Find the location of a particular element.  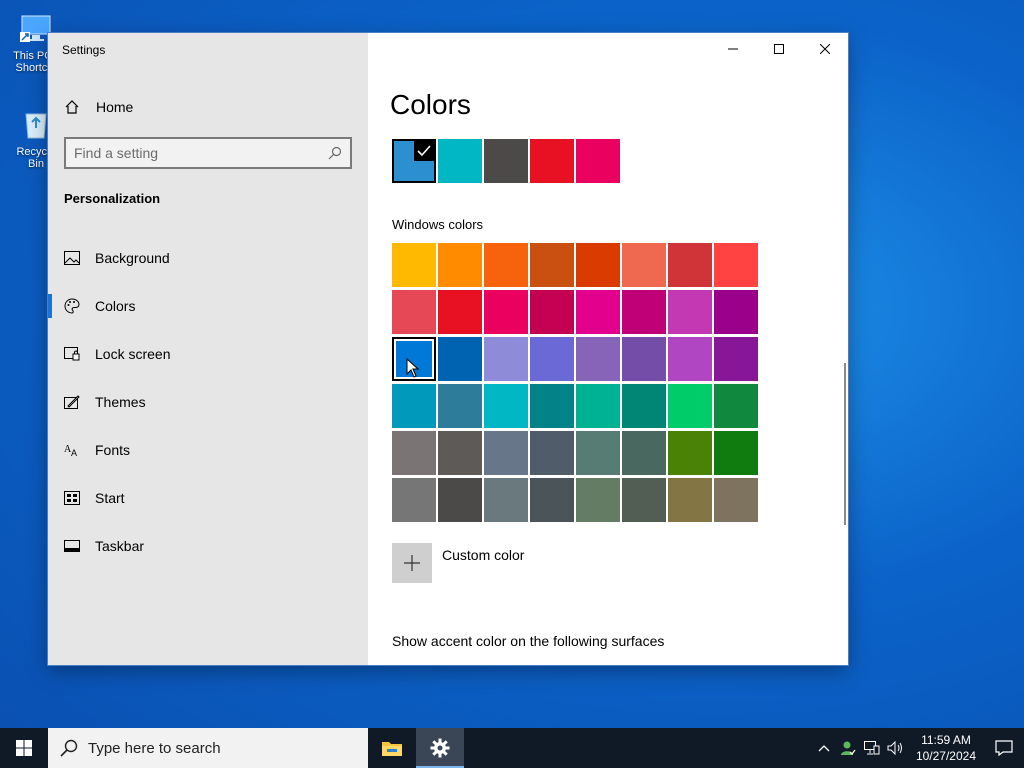

settings-gear-icon is located at coordinates (440, 748).